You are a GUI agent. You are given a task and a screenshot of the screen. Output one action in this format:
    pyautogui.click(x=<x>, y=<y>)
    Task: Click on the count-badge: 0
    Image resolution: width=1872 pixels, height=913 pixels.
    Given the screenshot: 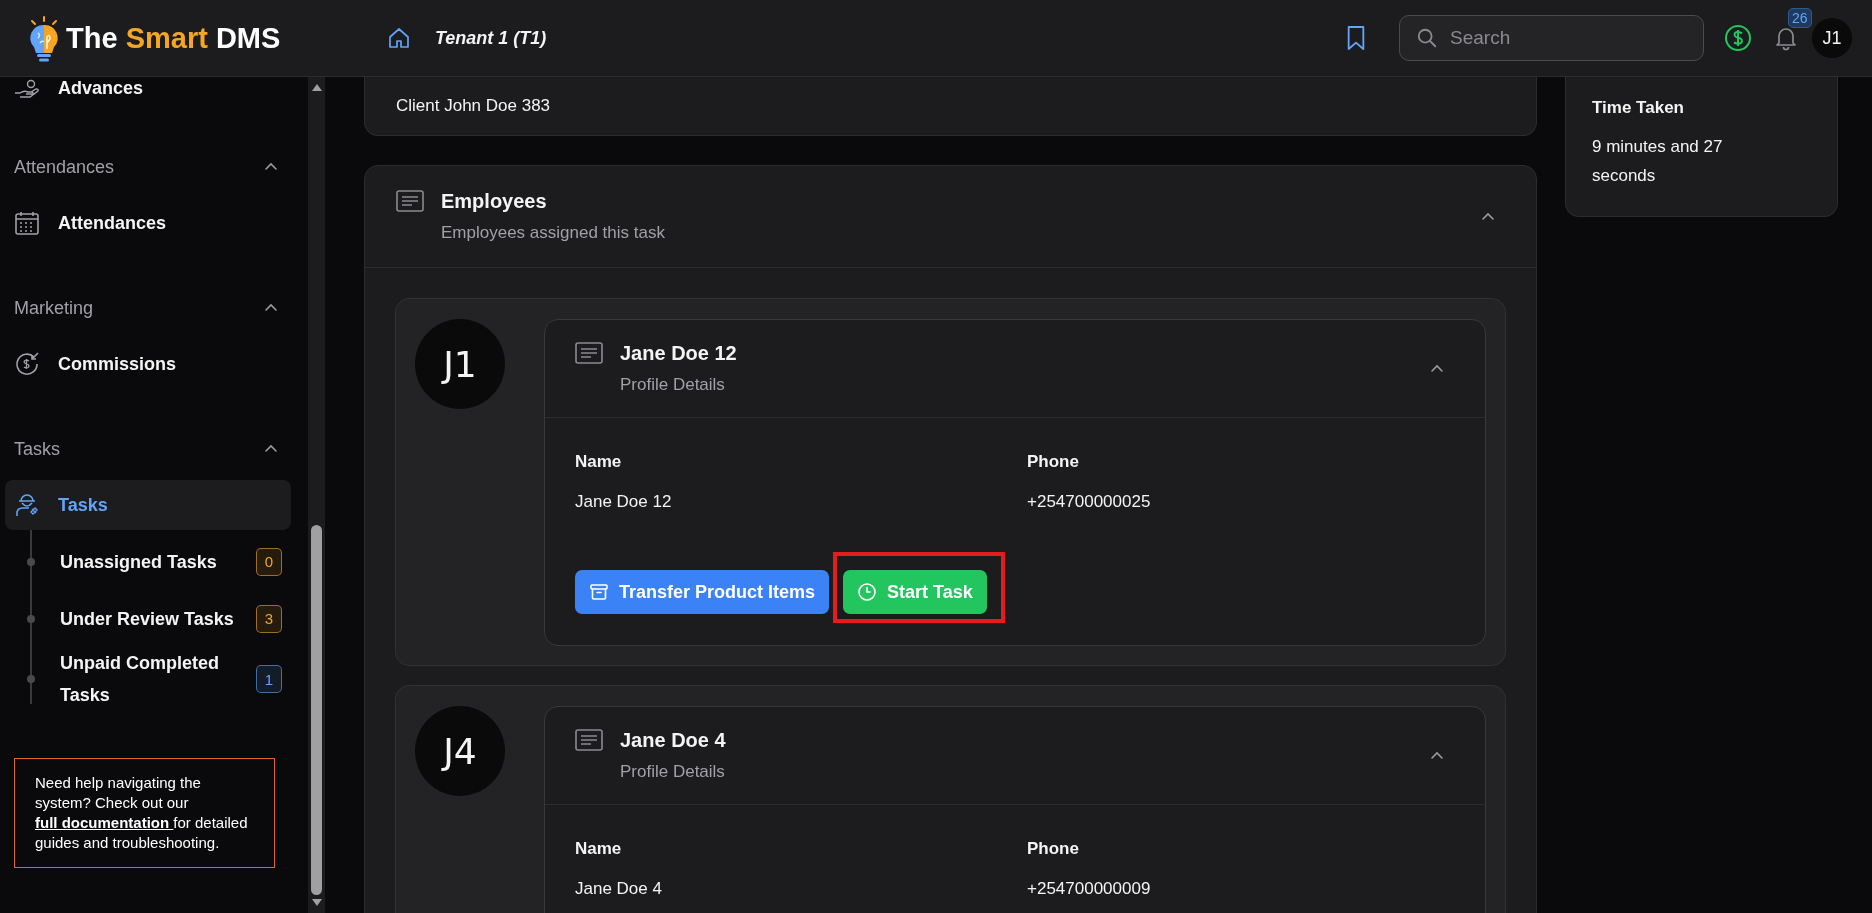 What is the action you would take?
    pyautogui.click(x=269, y=561)
    